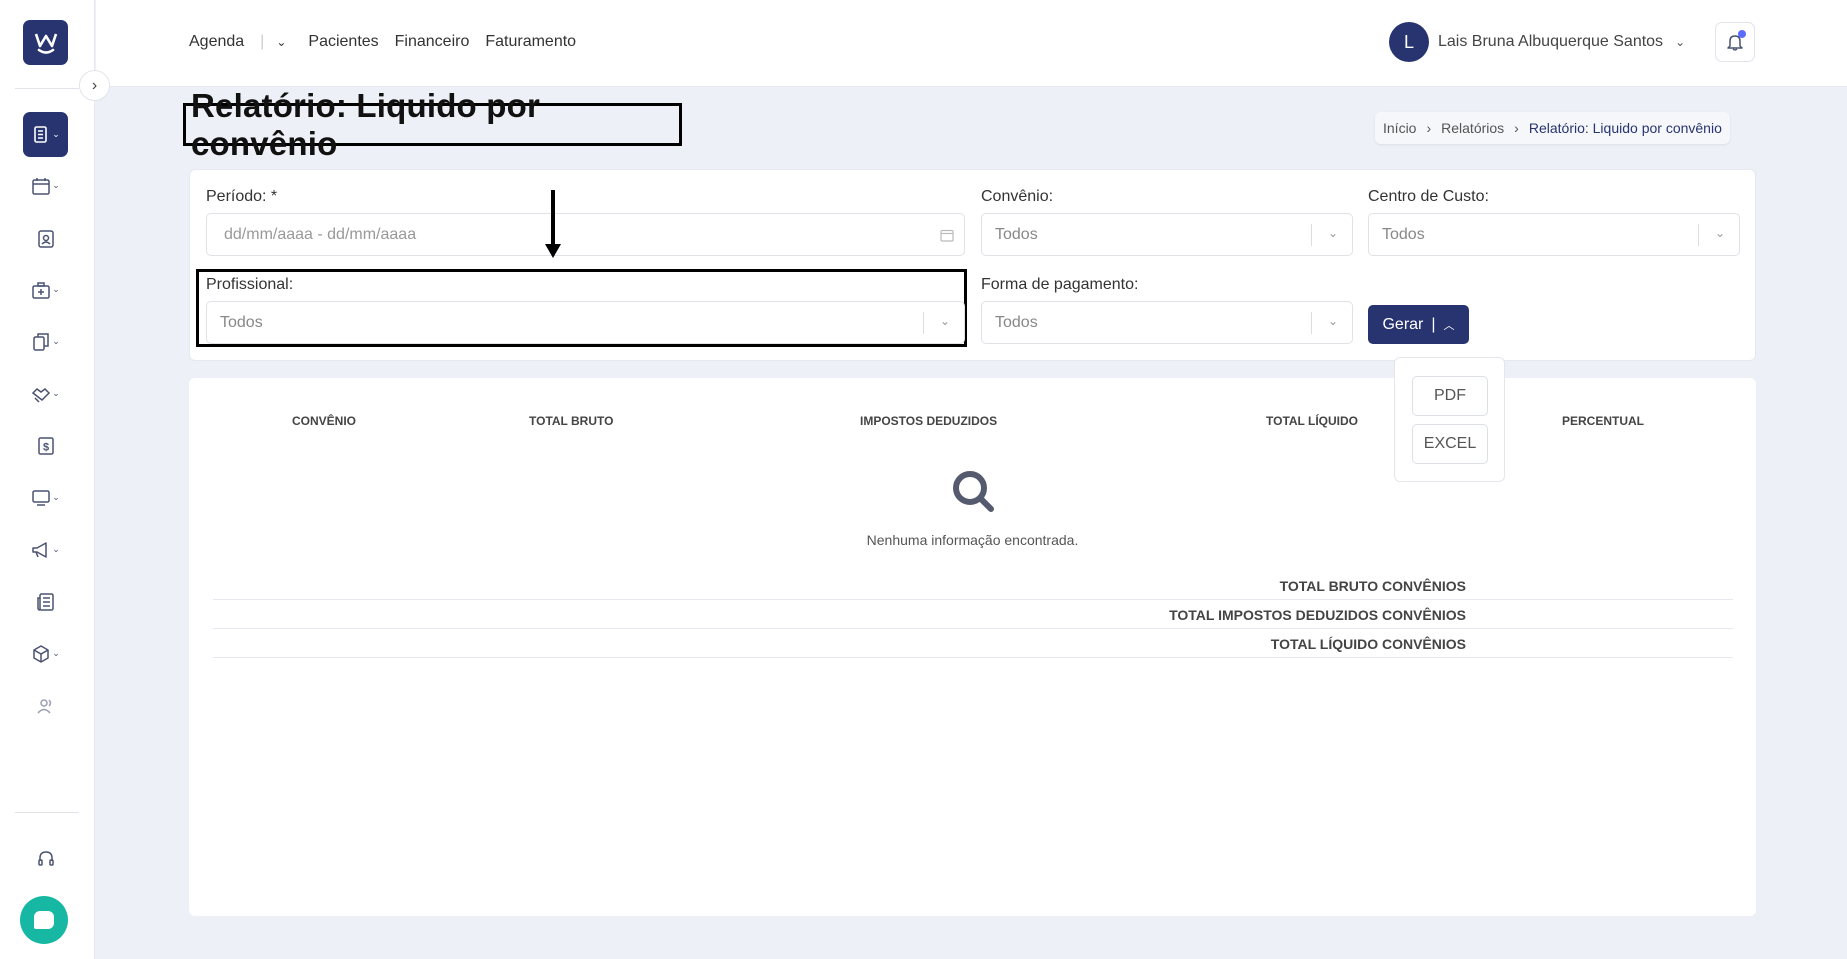  I want to click on export-excel-option: EXCEL, so click(1450, 444).